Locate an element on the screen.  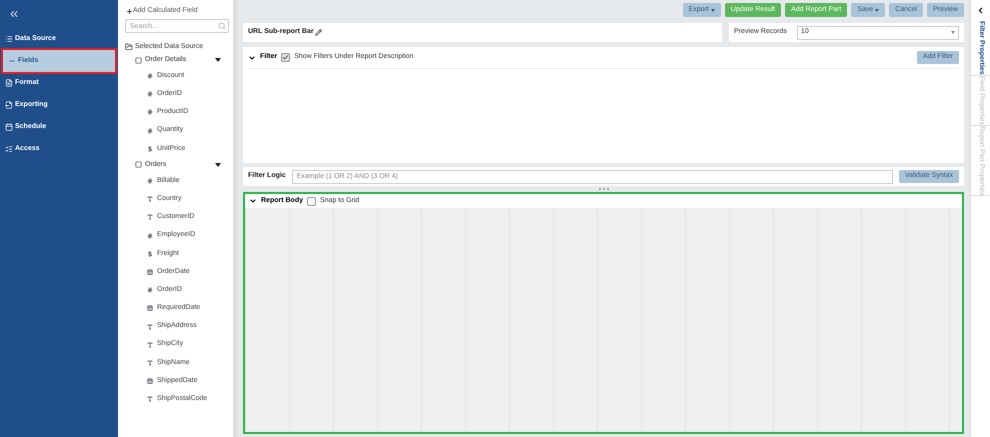
export-icon is located at coordinates (9, 105).